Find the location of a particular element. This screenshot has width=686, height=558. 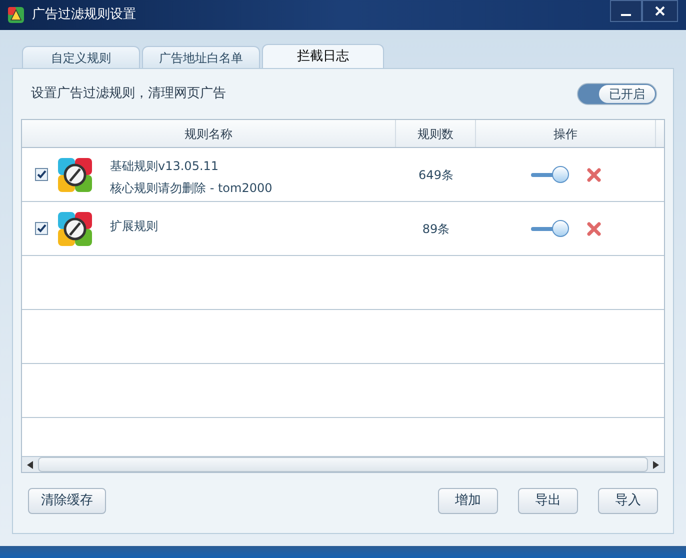

action-button: 清除缓存 is located at coordinates (67, 501).